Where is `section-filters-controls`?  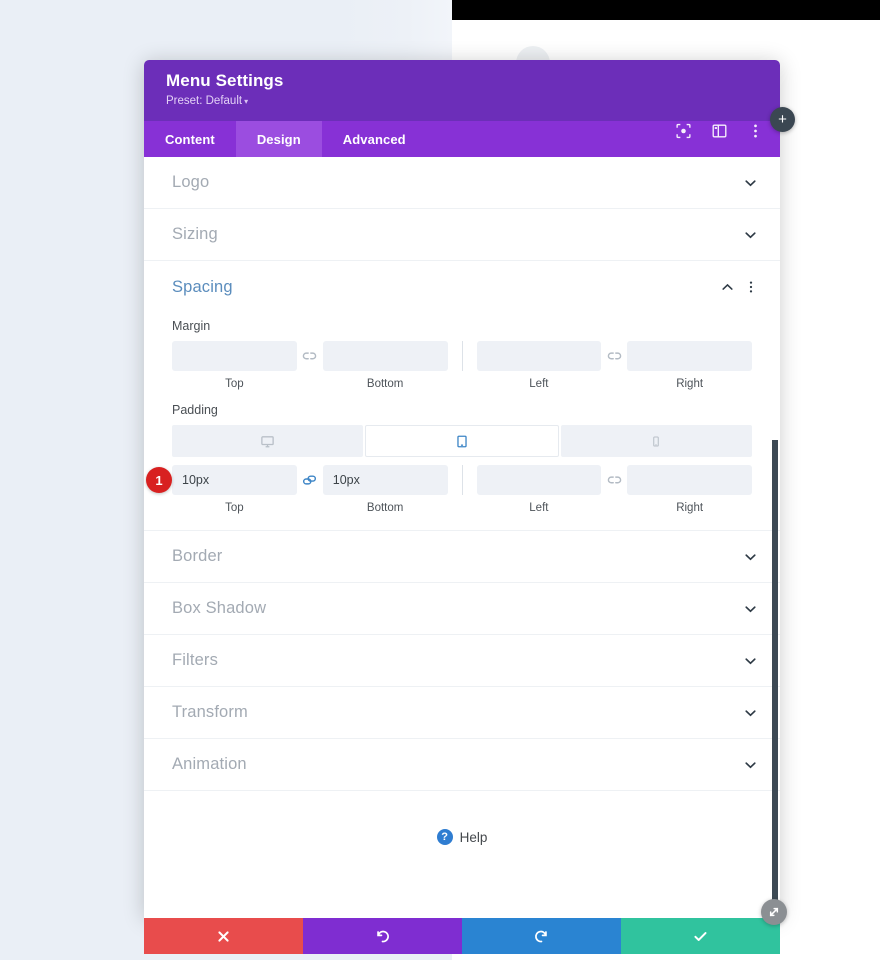
section-filters-controls is located at coordinates (750, 660).